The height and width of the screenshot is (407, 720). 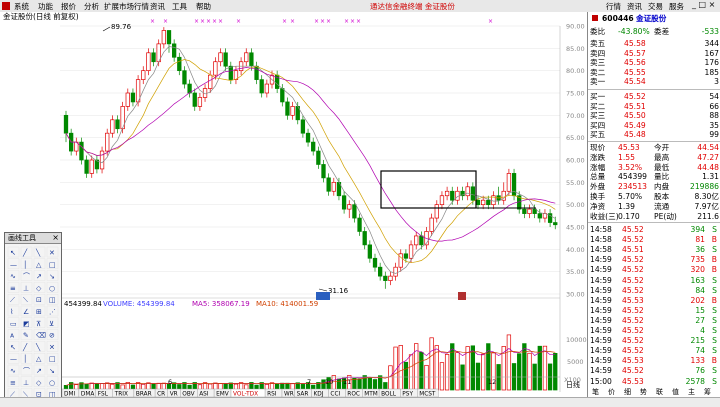 I want to click on menu-extended-market: 扩展市场行情, so click(x=126, y=6).